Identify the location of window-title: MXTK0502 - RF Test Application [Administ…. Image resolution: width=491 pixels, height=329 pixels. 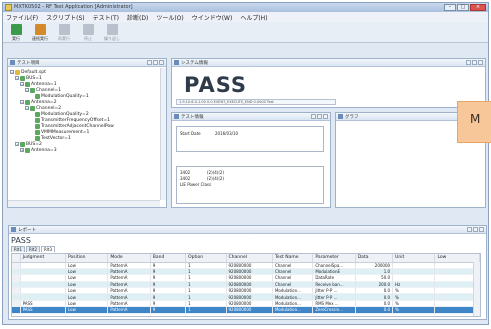
(73, 7).